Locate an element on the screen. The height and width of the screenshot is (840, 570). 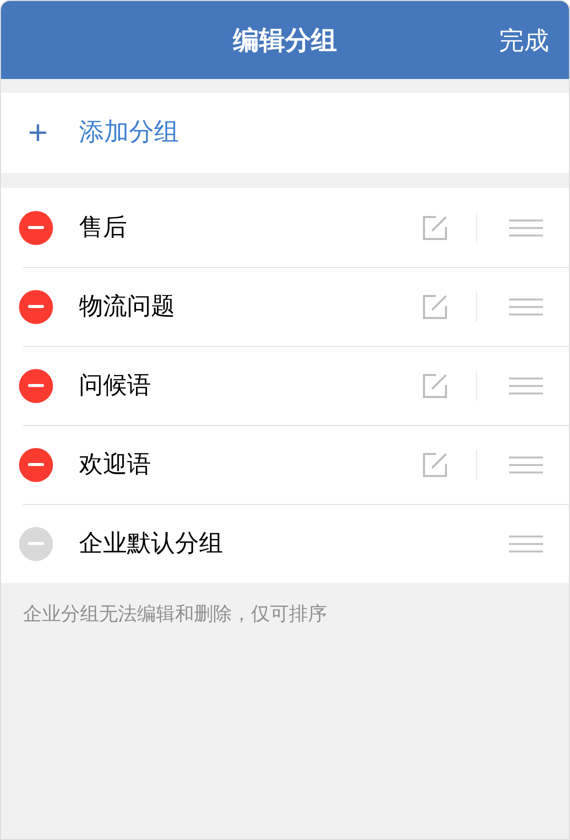
done-button: 完成 is located at coordinates (524, 41).